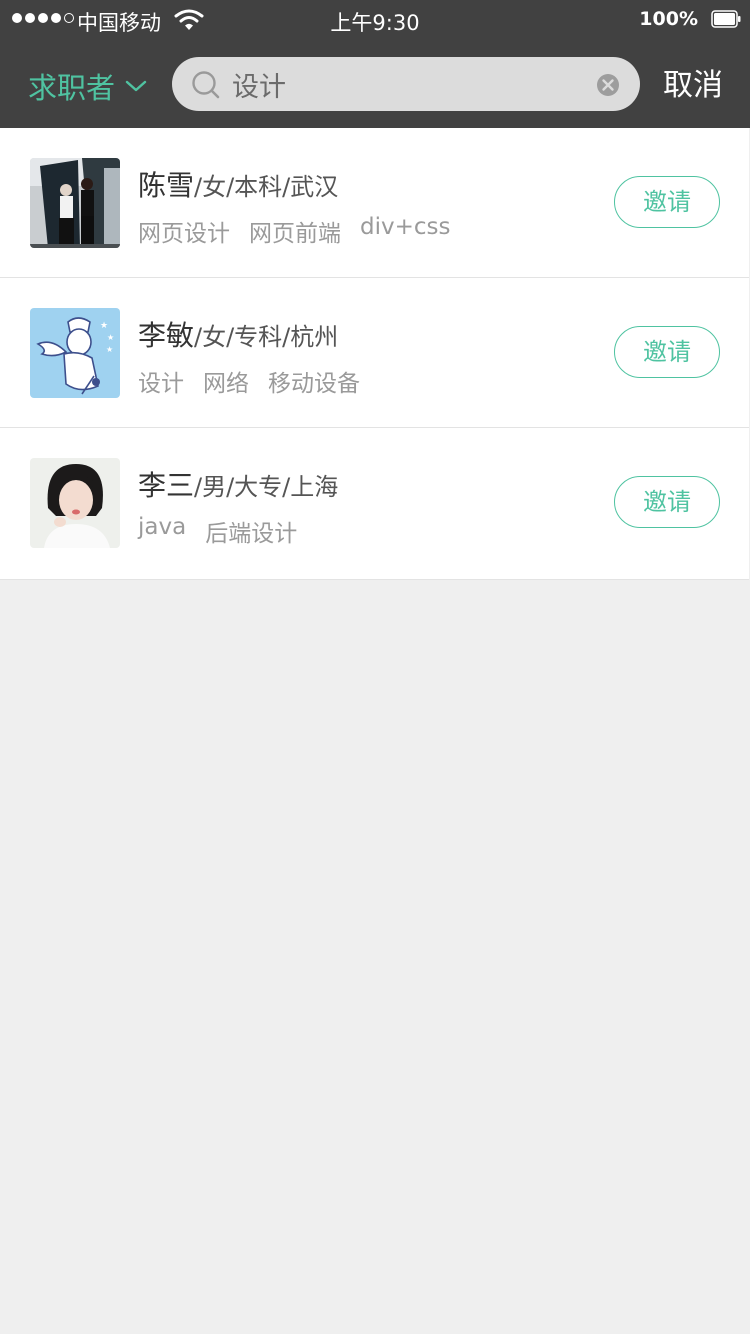 The height and width of the screenshot is (1334, 750). What do you see at coordinates (166, 485) in the screenshot?
I see `candidate-name: 李三` at bounding box center [166, 485].